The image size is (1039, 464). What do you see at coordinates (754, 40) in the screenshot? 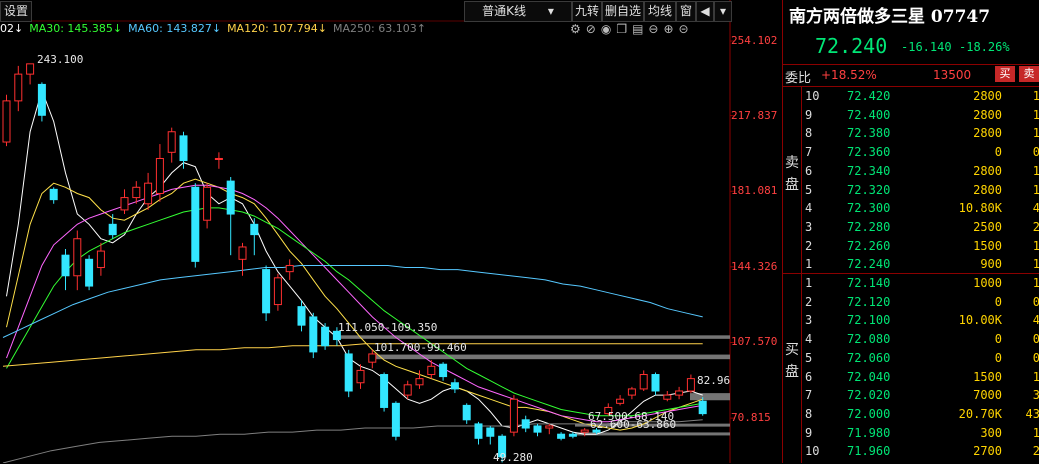
I see `y-tick-label: 254.102` at bounding box center [754, 40].